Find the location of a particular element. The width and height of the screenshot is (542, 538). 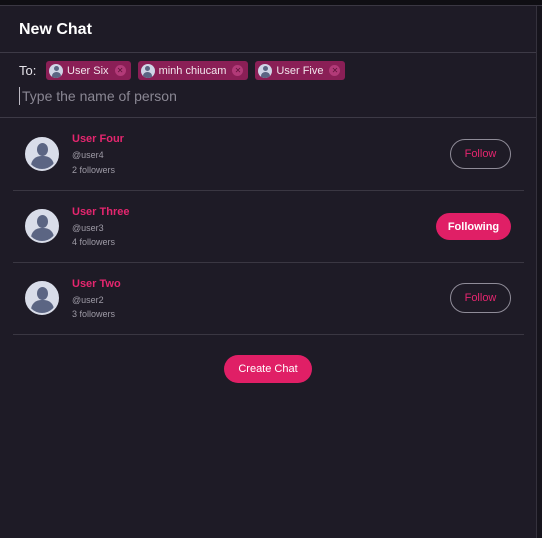

following-button: Following is located at coordinates (473, 226).